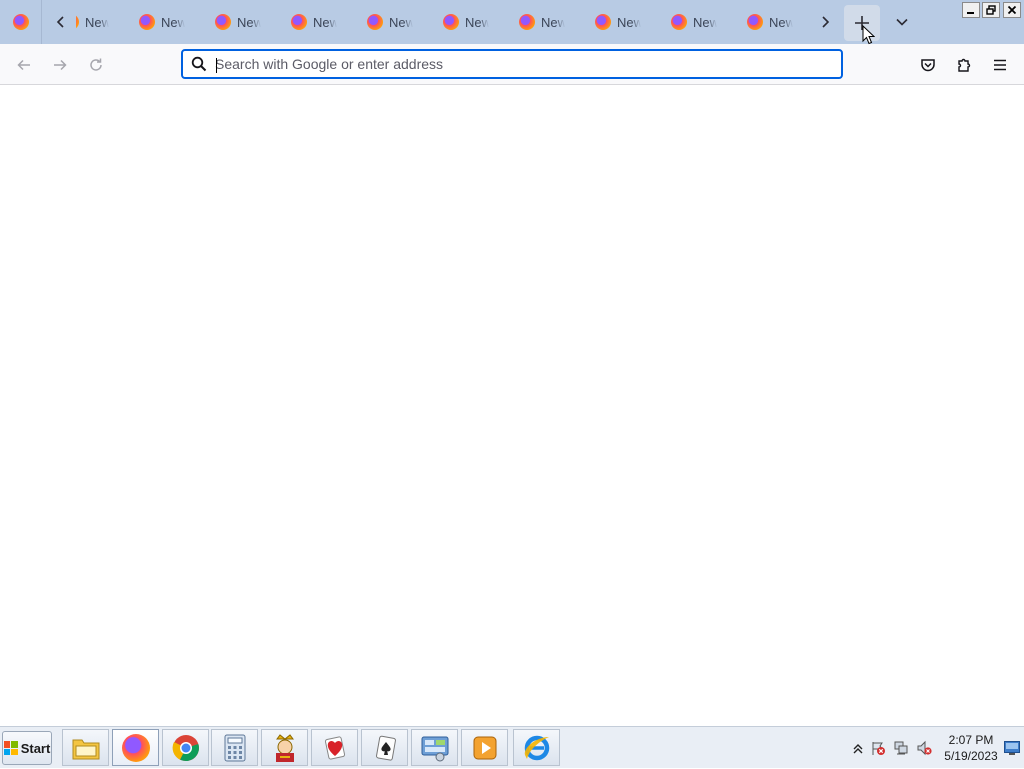  I want to click on taskbar-clock: 2:07 PM 5/19/2023, so click(971, 748).